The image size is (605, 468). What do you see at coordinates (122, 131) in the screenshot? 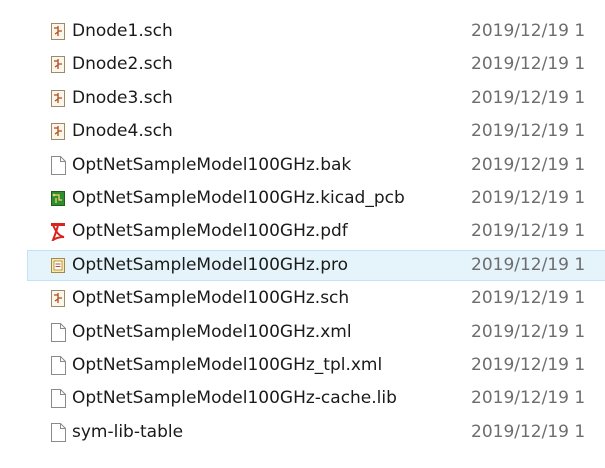
I see `file-name: Dnode4.sch` at bounding box center [122, 131].